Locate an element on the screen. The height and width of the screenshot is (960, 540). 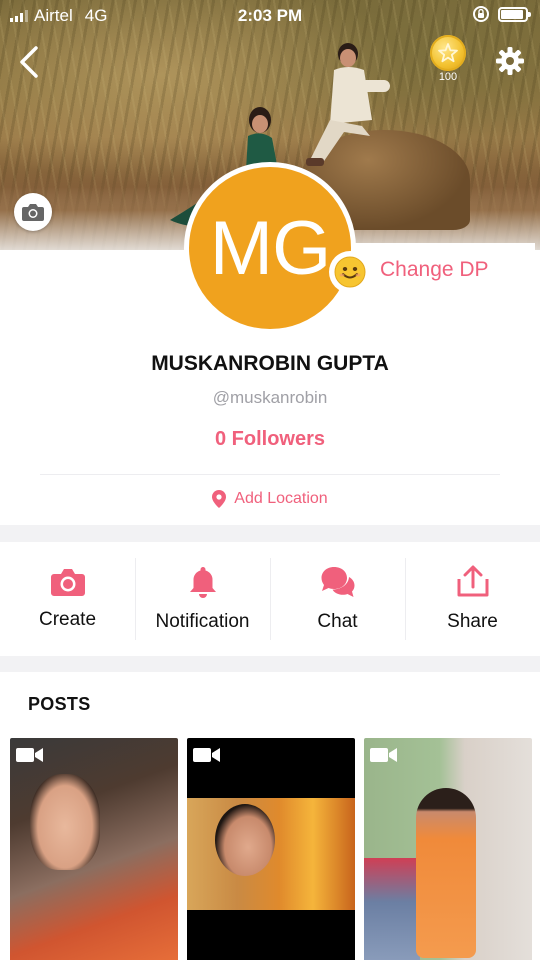
settings-button is located at coordinates (510, 61).